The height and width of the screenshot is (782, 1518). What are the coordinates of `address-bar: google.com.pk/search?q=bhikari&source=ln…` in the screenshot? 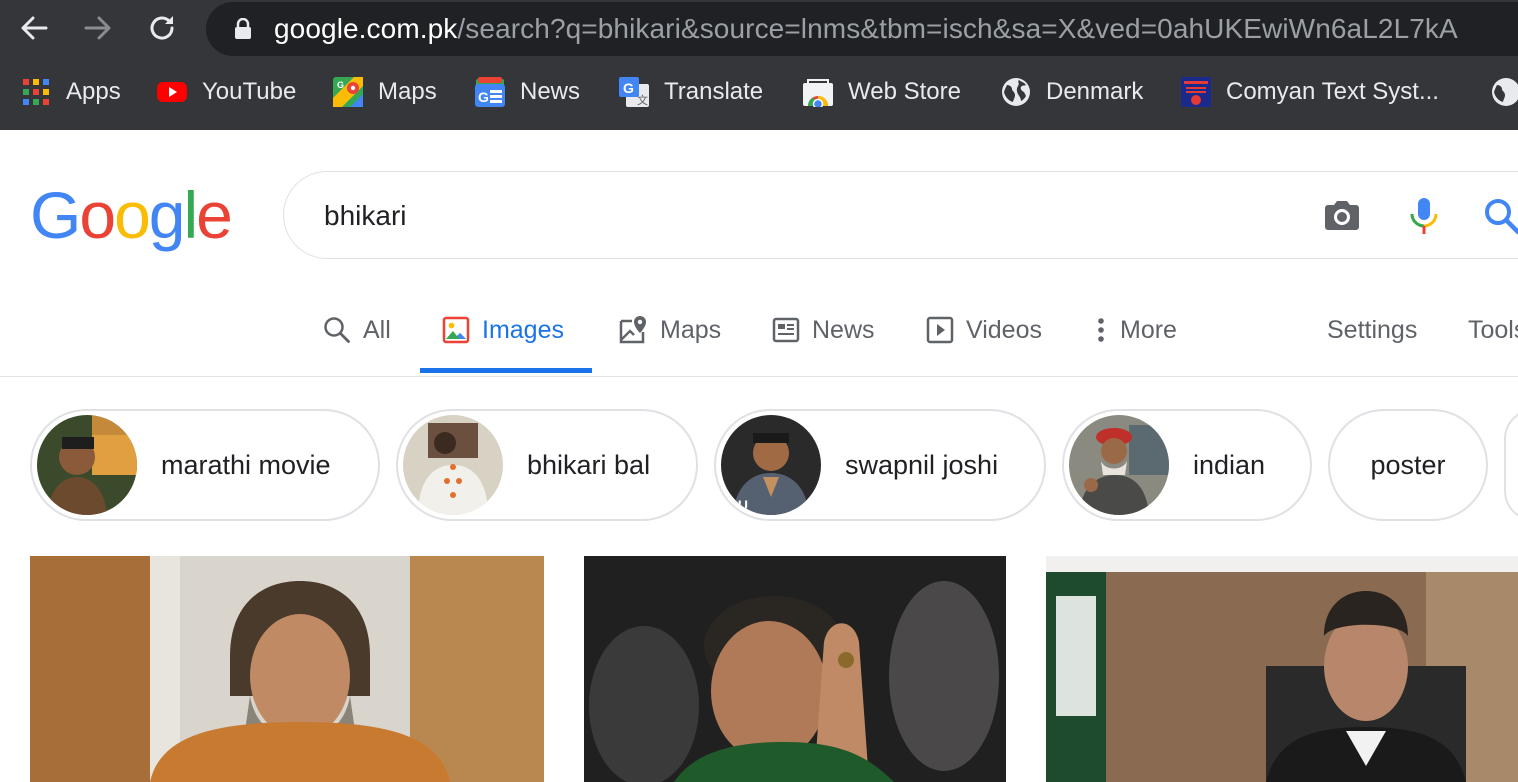 It's located at (862, 29).